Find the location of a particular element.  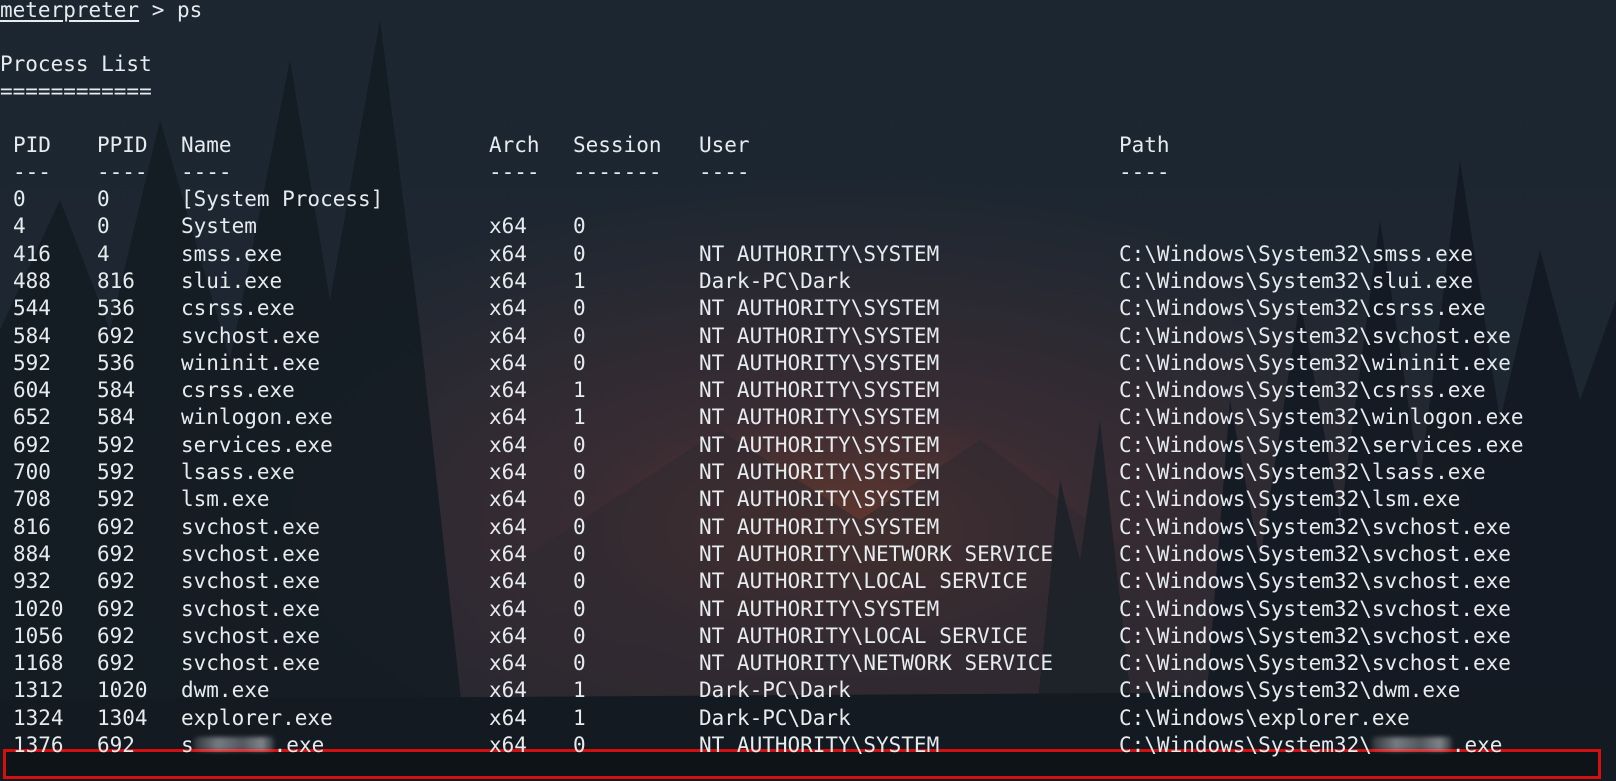

cell-pid: 1324 is located at coordinates (38, 717).